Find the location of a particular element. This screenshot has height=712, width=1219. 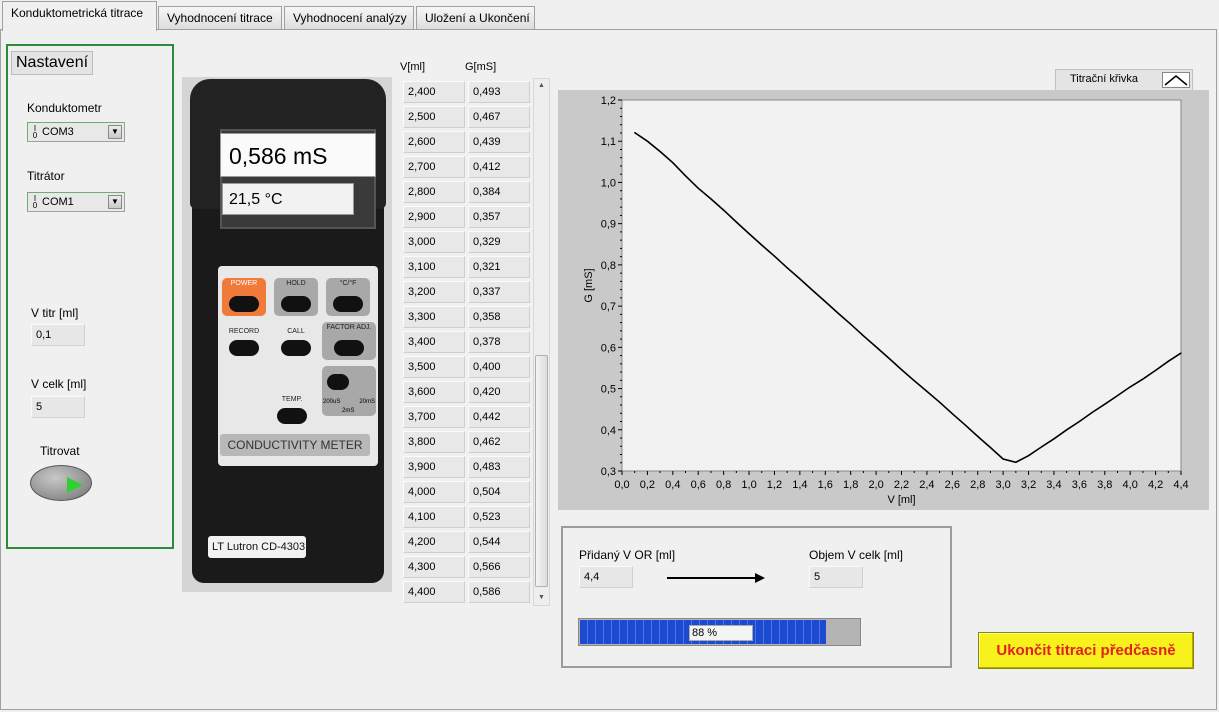

table-cell-g: 0,420 is located at coordinates (499, 392).